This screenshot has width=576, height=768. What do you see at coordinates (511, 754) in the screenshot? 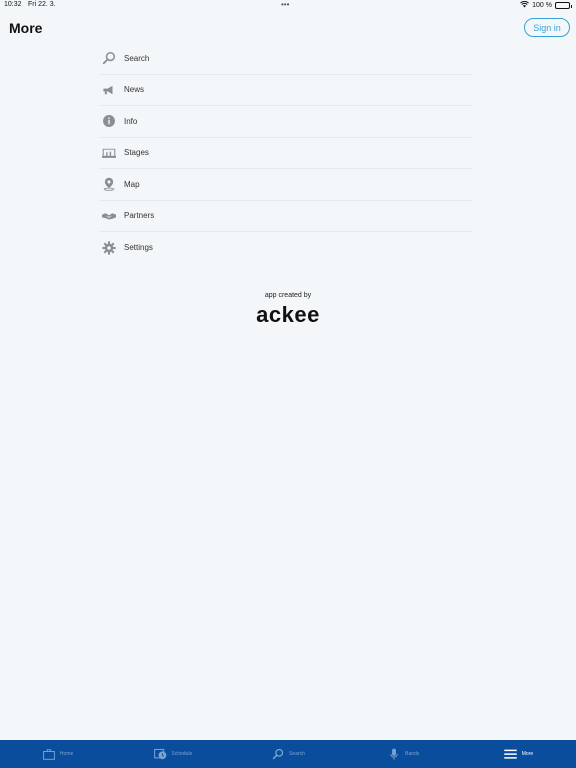
I see `menu-icon` at bounding box center [511, 754].